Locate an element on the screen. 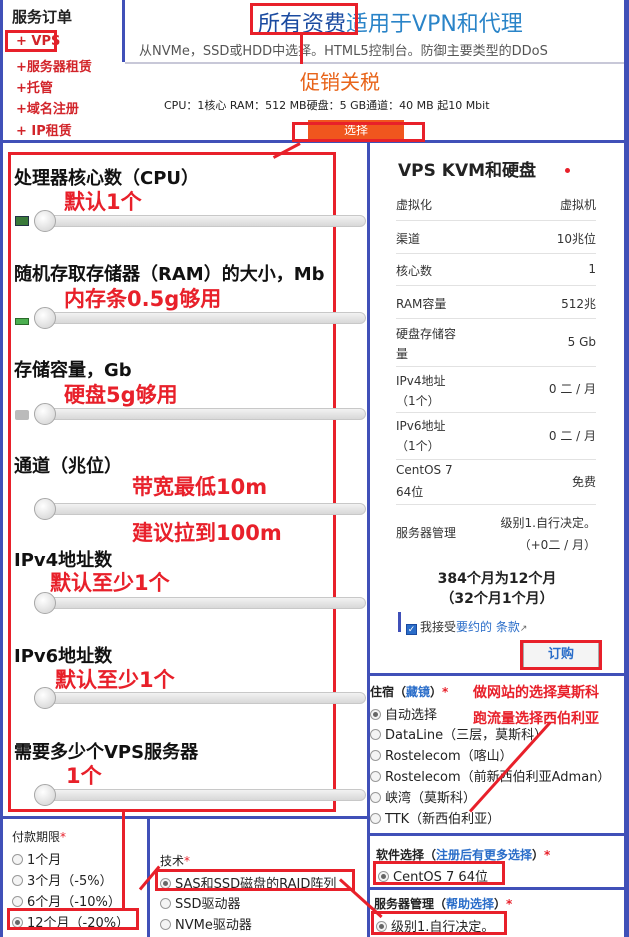  summary-key: CentOS 7 is located at coordinates (424, 470).